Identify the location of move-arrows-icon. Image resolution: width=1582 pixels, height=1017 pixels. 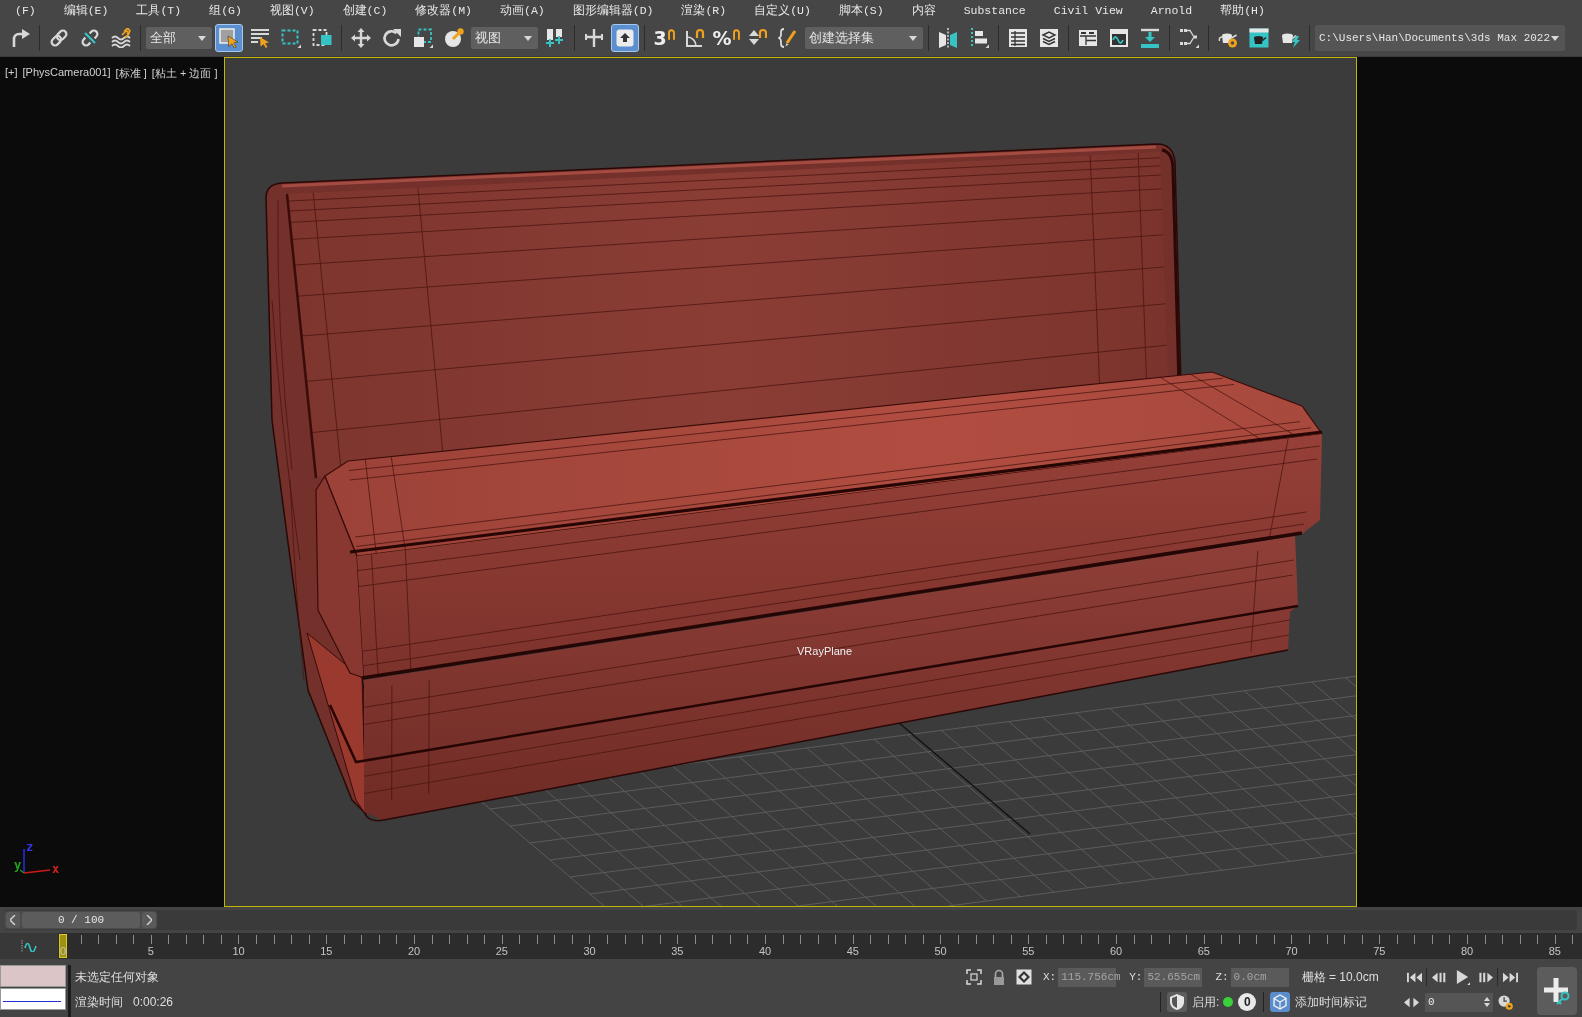
(361, 38).